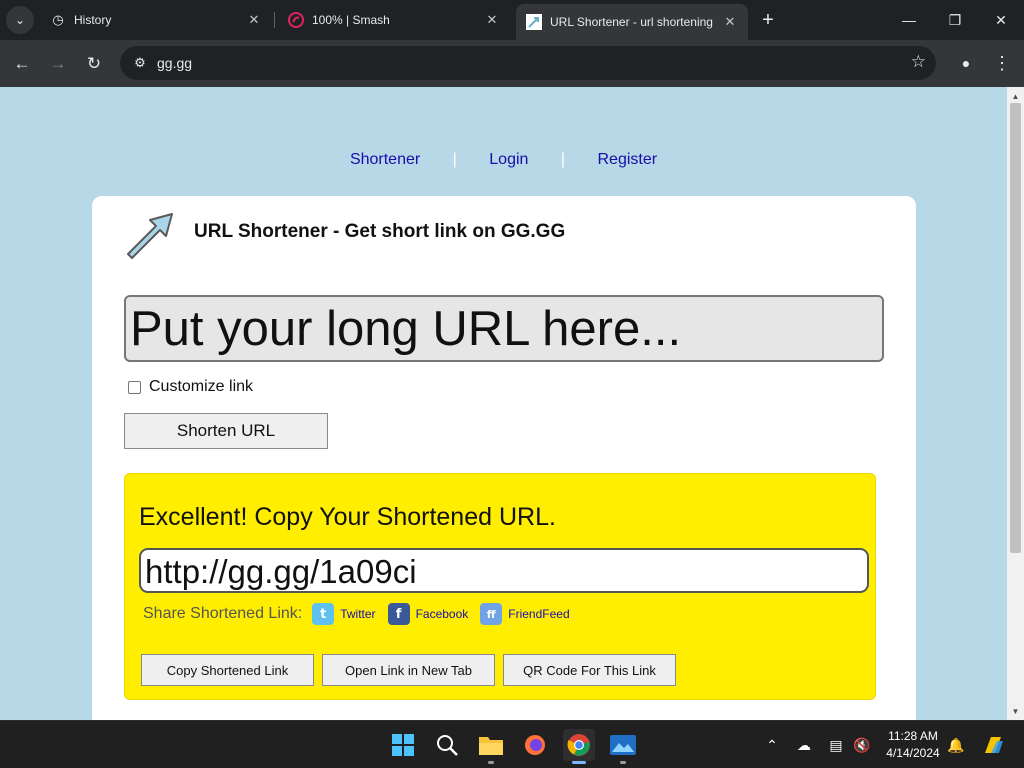 The width and height of the screenshot is (1024, 768). I want to click on new-tab-plus-icon: +, so click(768, 20).